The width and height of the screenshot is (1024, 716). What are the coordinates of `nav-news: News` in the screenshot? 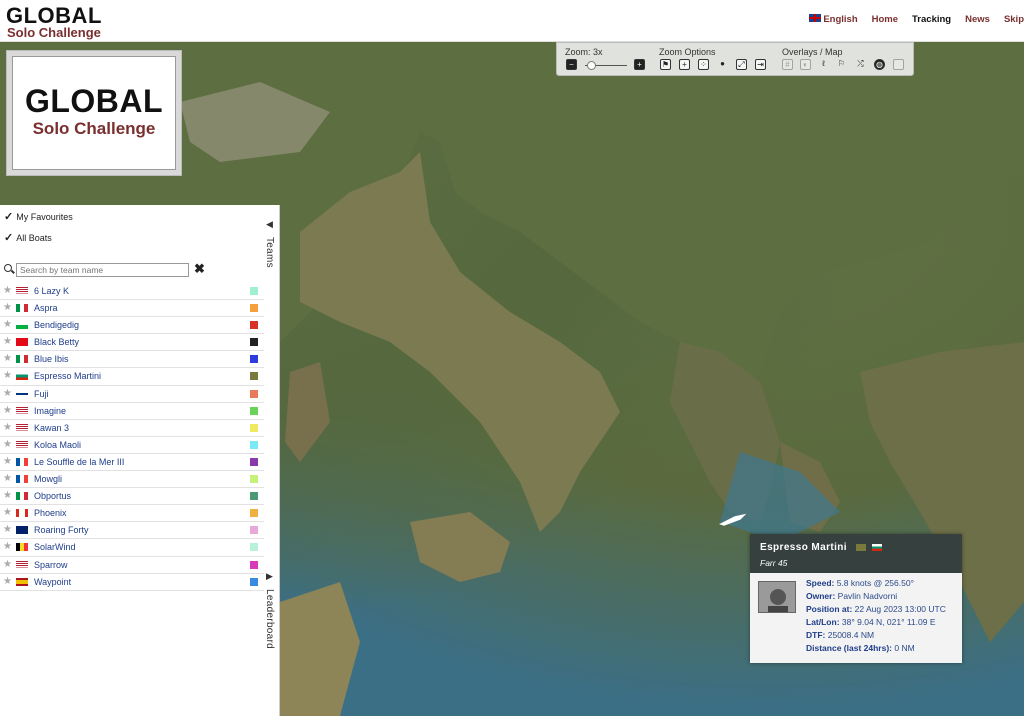 It's located at (977, 19).